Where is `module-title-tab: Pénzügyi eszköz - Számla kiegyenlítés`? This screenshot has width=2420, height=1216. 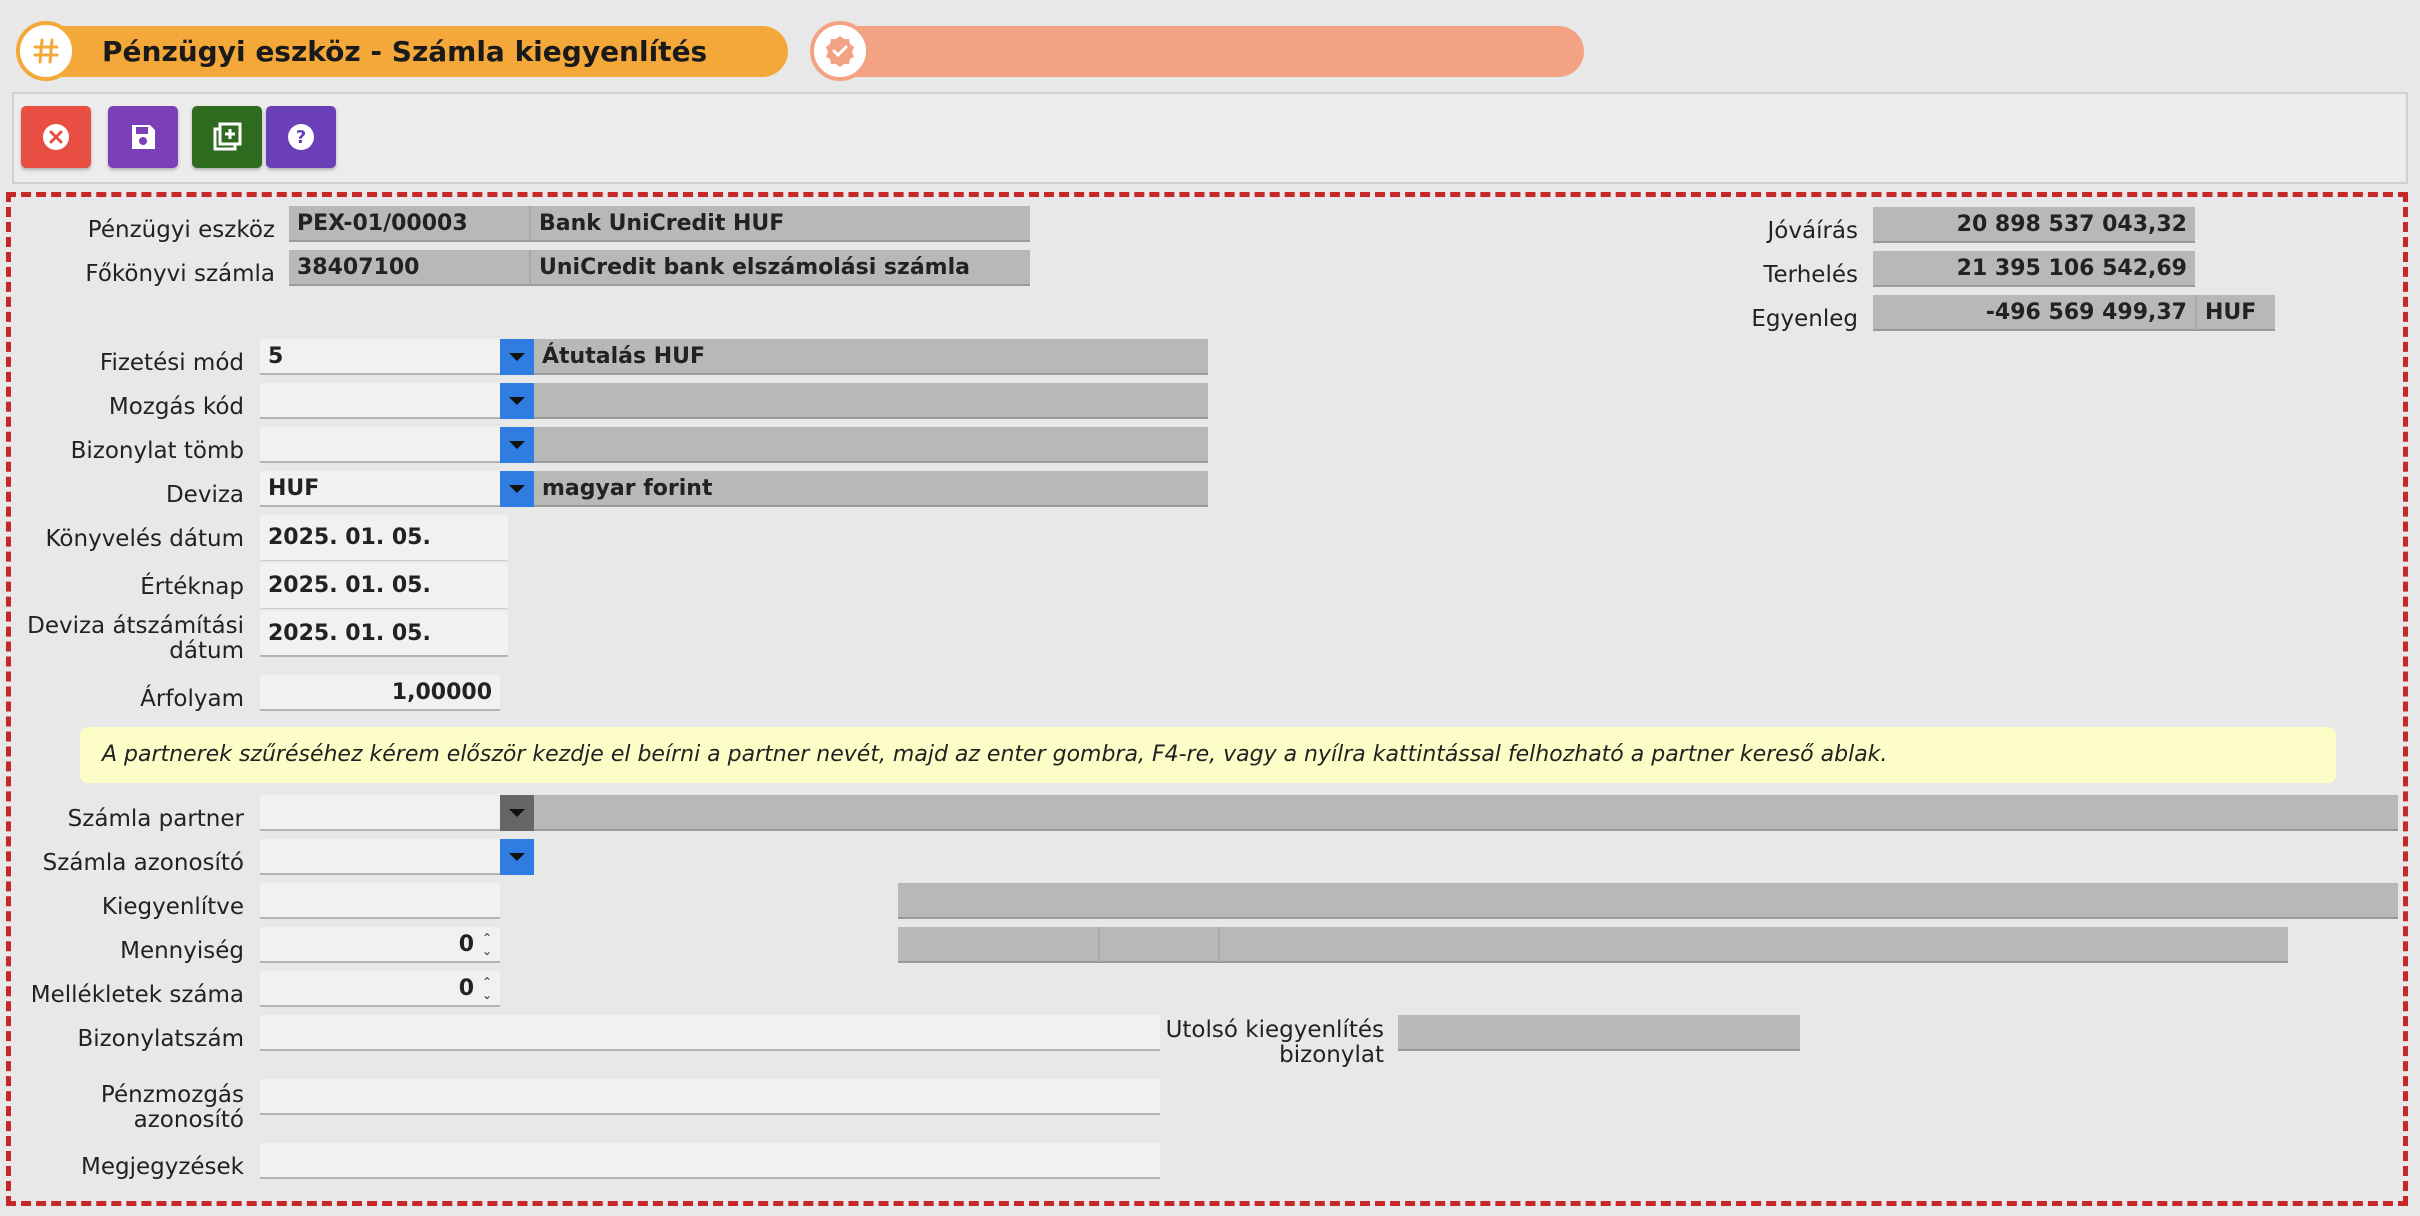 module-title-tab: Pénzügyi eszköz - Számla kiegyenlítés is located at coordinates (402, 51).